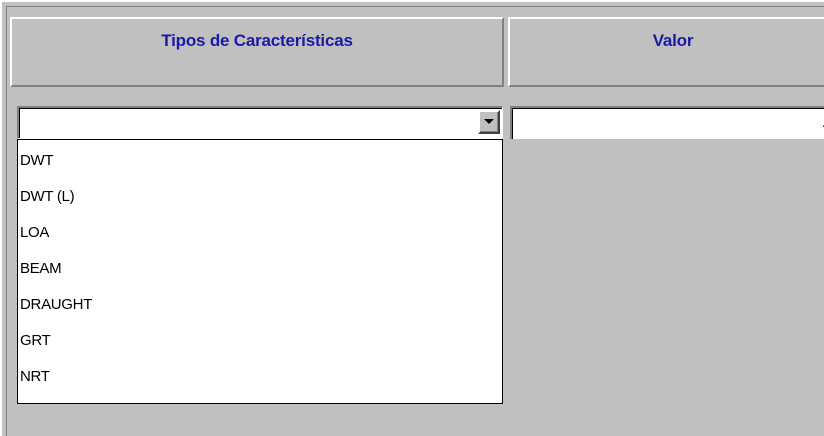 The image size is (824, 436). Describe the element at coordinates (41, 269) in the screenshot. I see `dropdown-option-beam: BEAM` at that location.